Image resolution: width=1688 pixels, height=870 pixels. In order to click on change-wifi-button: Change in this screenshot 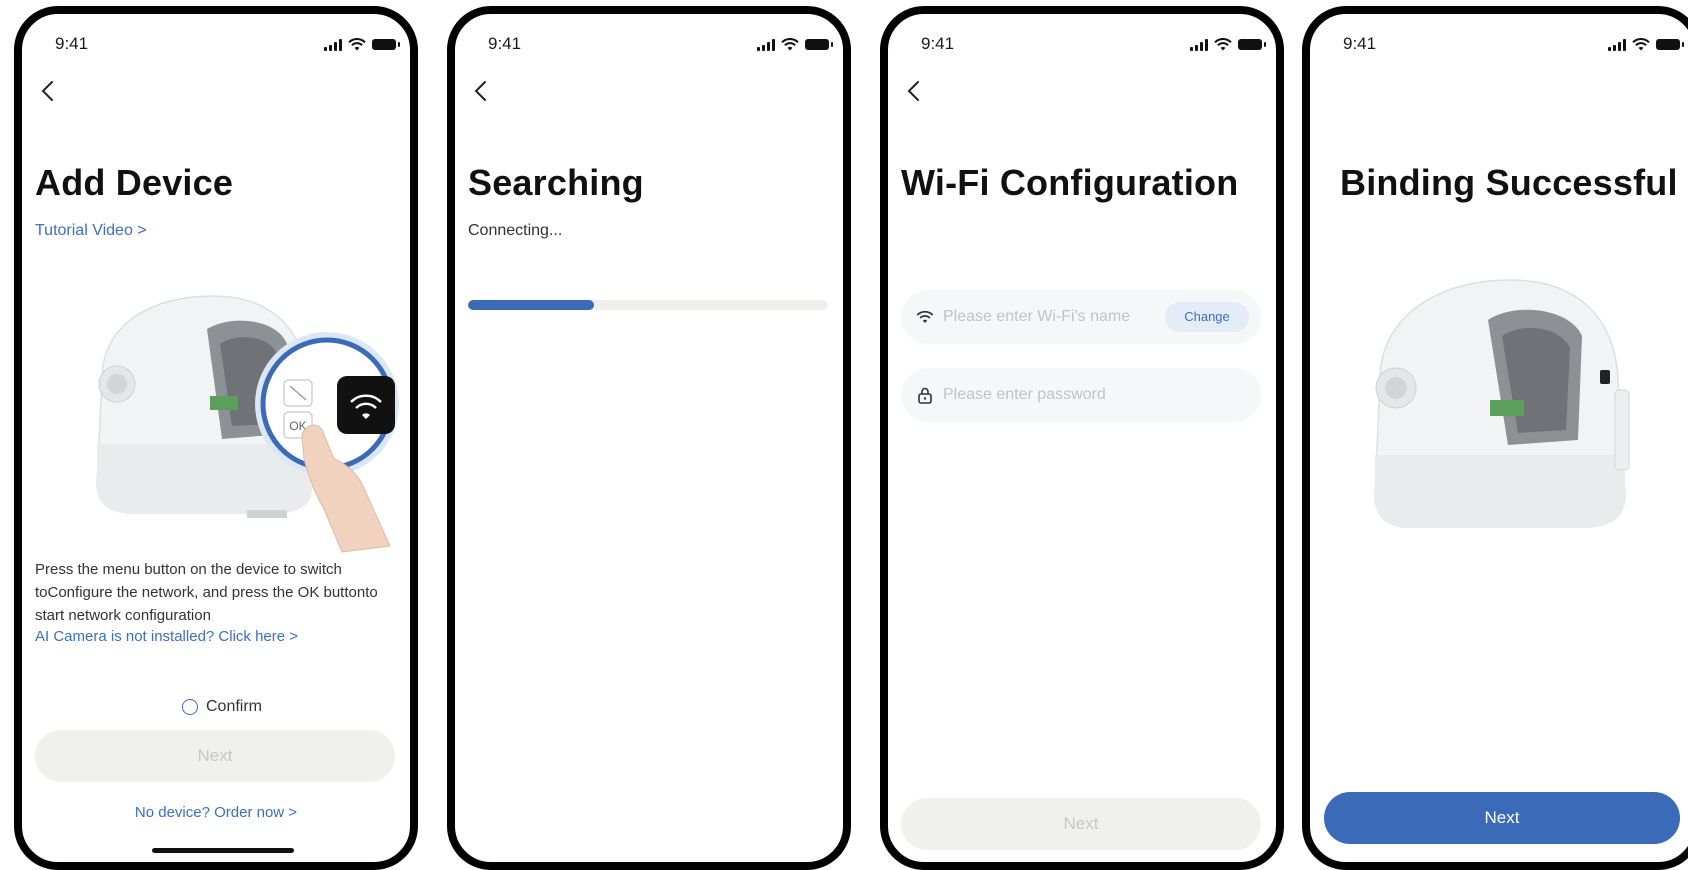, I will do `click(1207, 317)`.